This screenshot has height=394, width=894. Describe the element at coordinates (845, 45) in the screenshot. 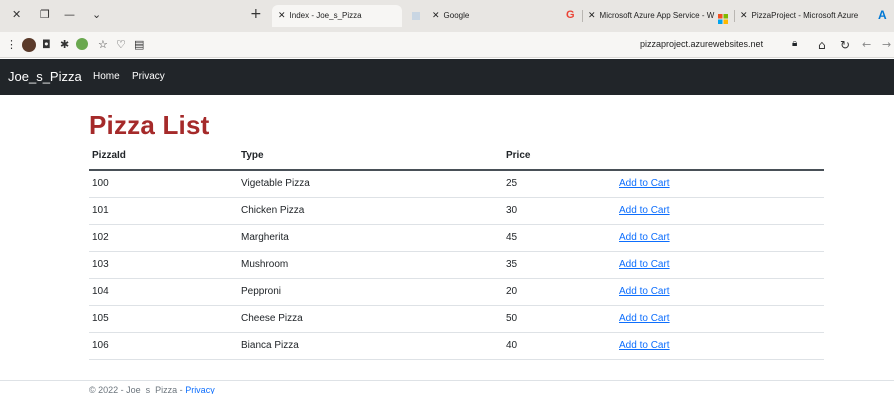

I see `reload-icon: ↻` at that location.